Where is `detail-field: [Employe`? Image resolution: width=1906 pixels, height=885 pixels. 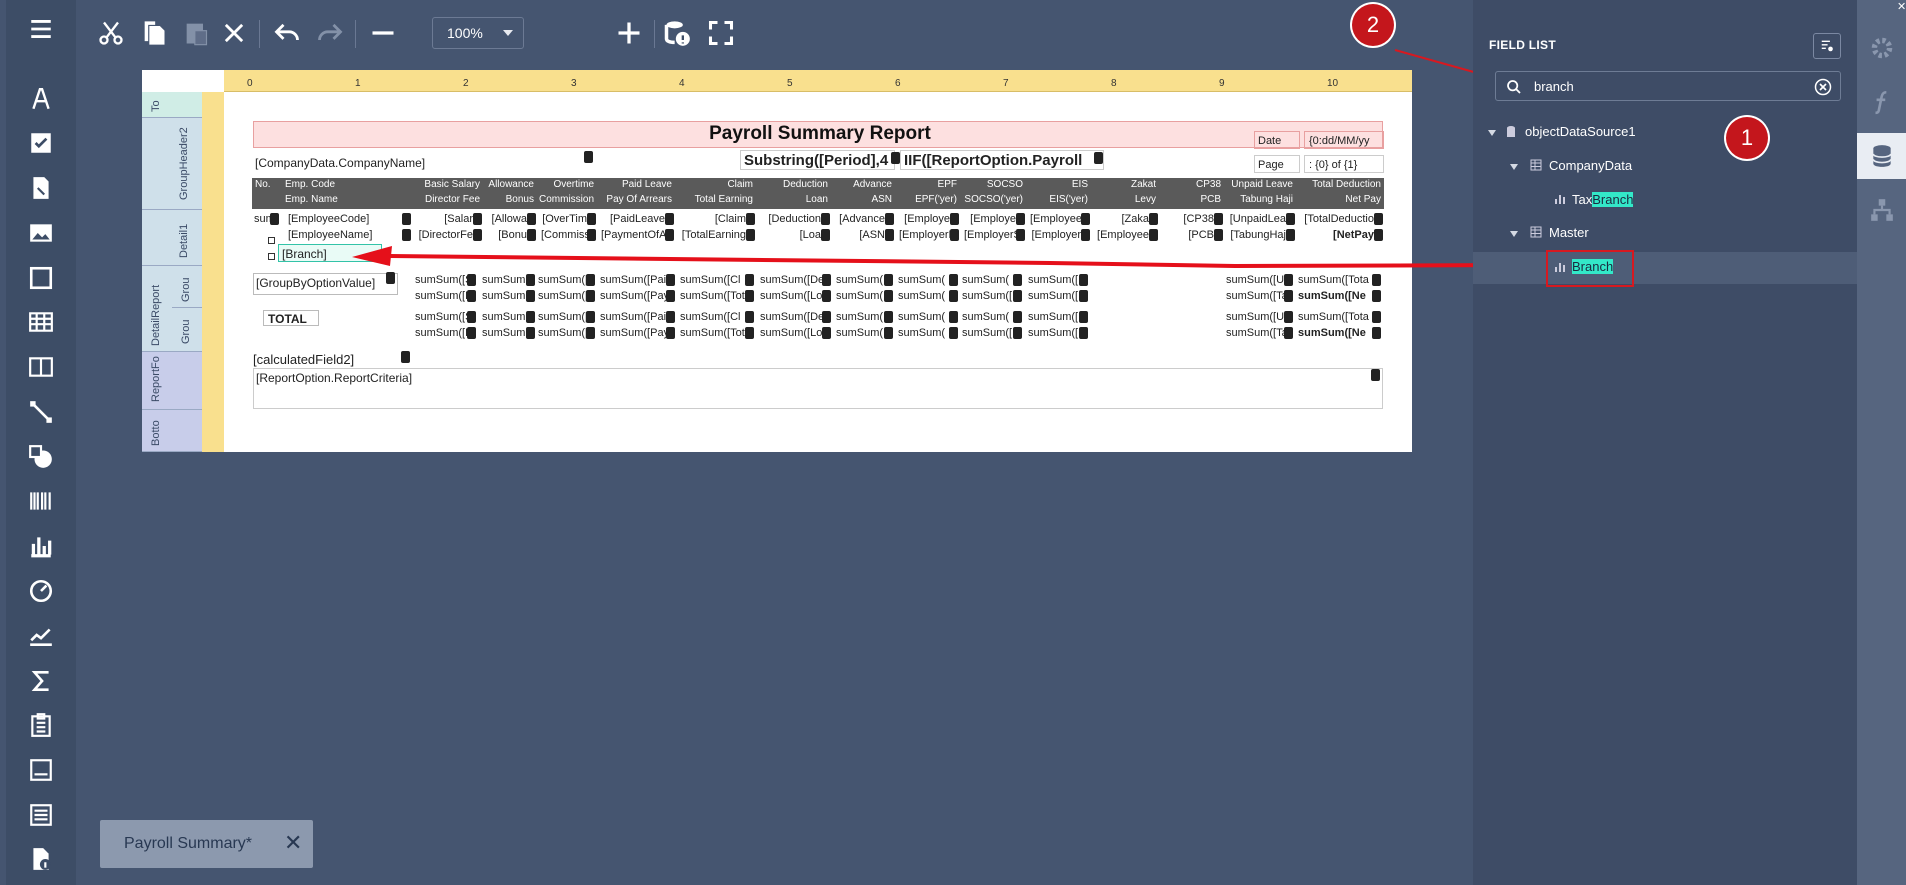 detail-field: [Employe is located at coordinates (990, 220).